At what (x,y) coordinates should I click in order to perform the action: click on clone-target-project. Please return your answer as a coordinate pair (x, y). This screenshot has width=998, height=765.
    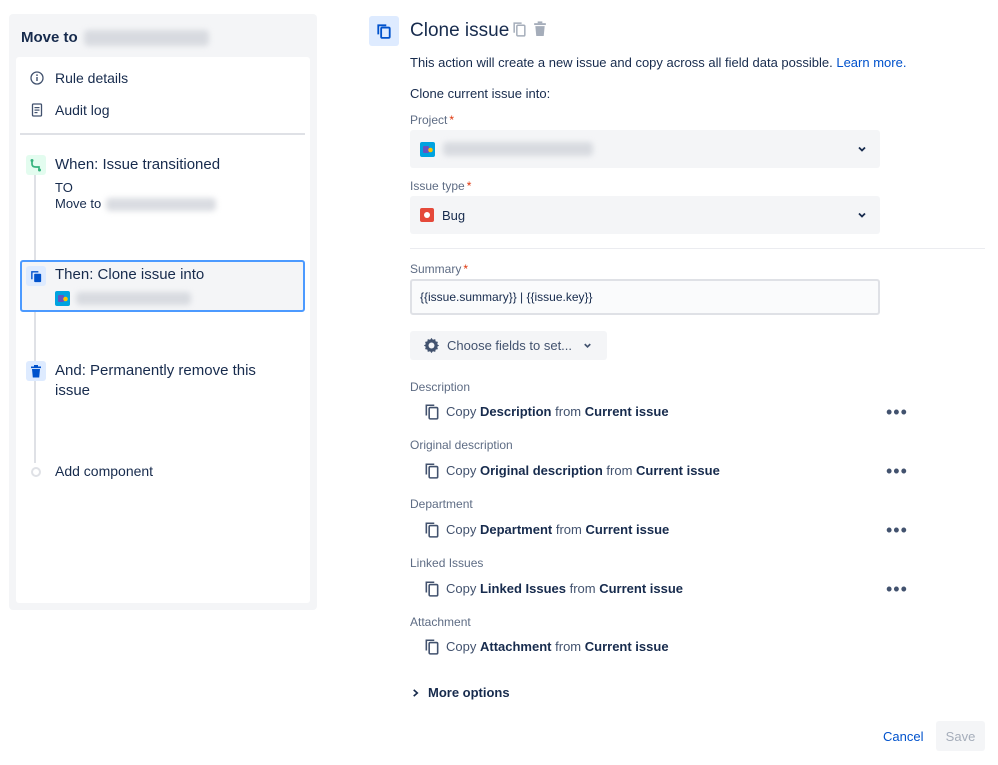
    Looking at the image, I should click on (123, 298).